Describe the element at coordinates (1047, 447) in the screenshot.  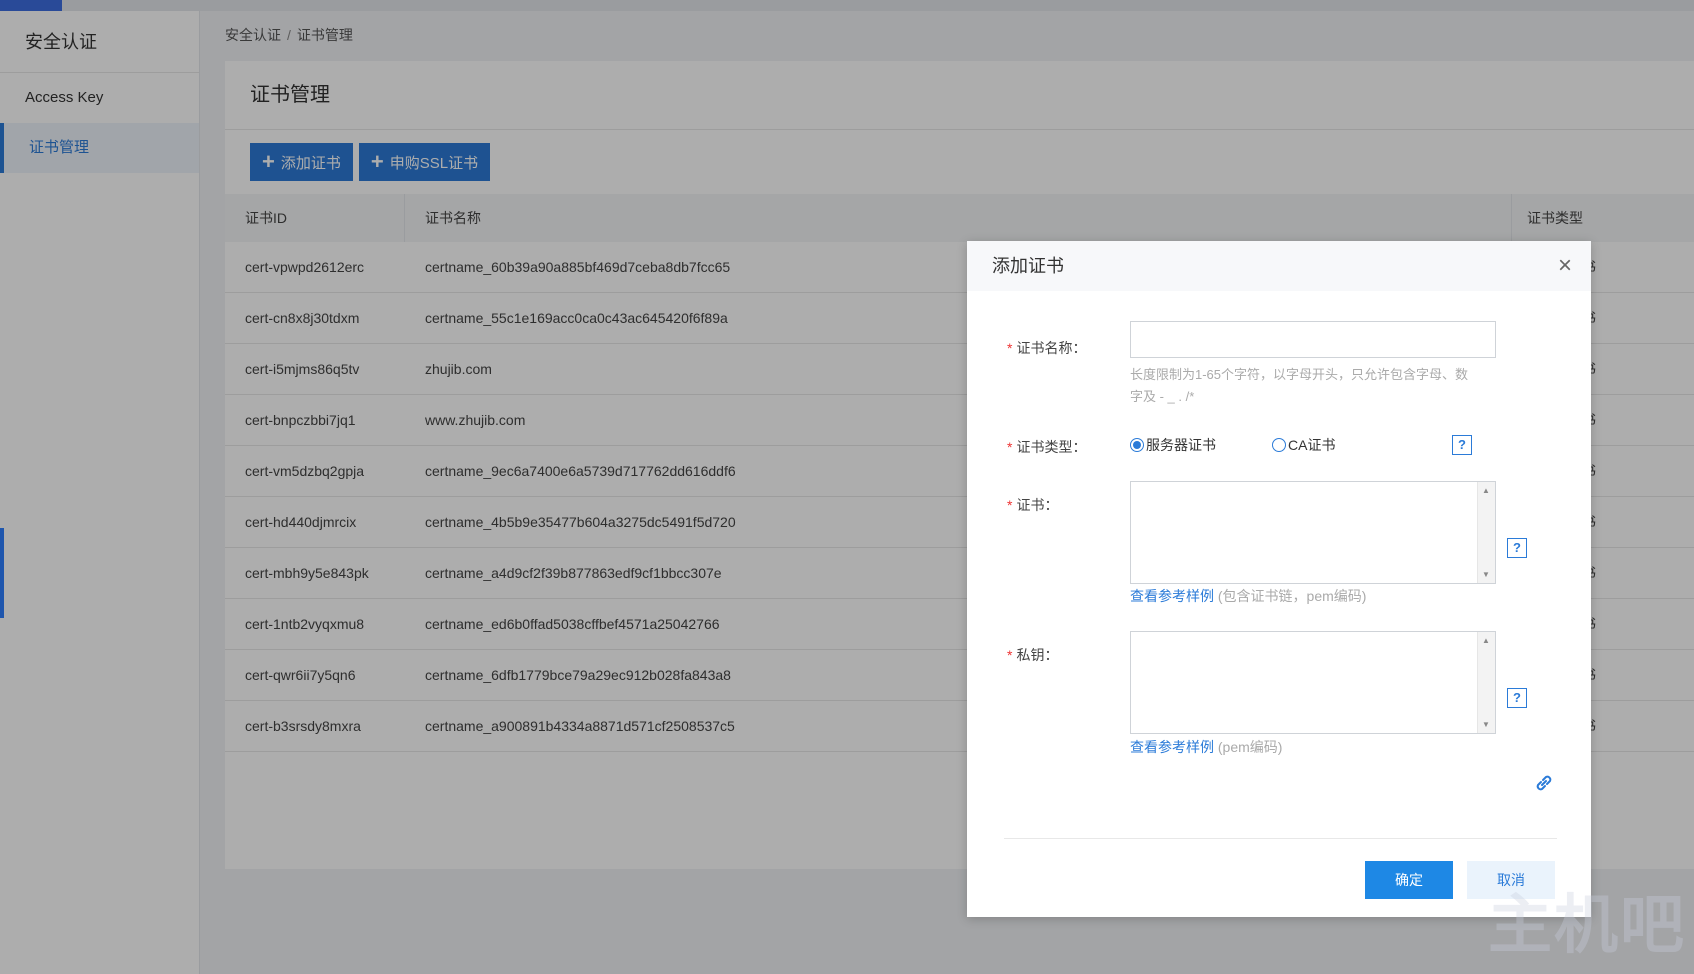
I see `cert-type-label: * 证书类型：` at that location.